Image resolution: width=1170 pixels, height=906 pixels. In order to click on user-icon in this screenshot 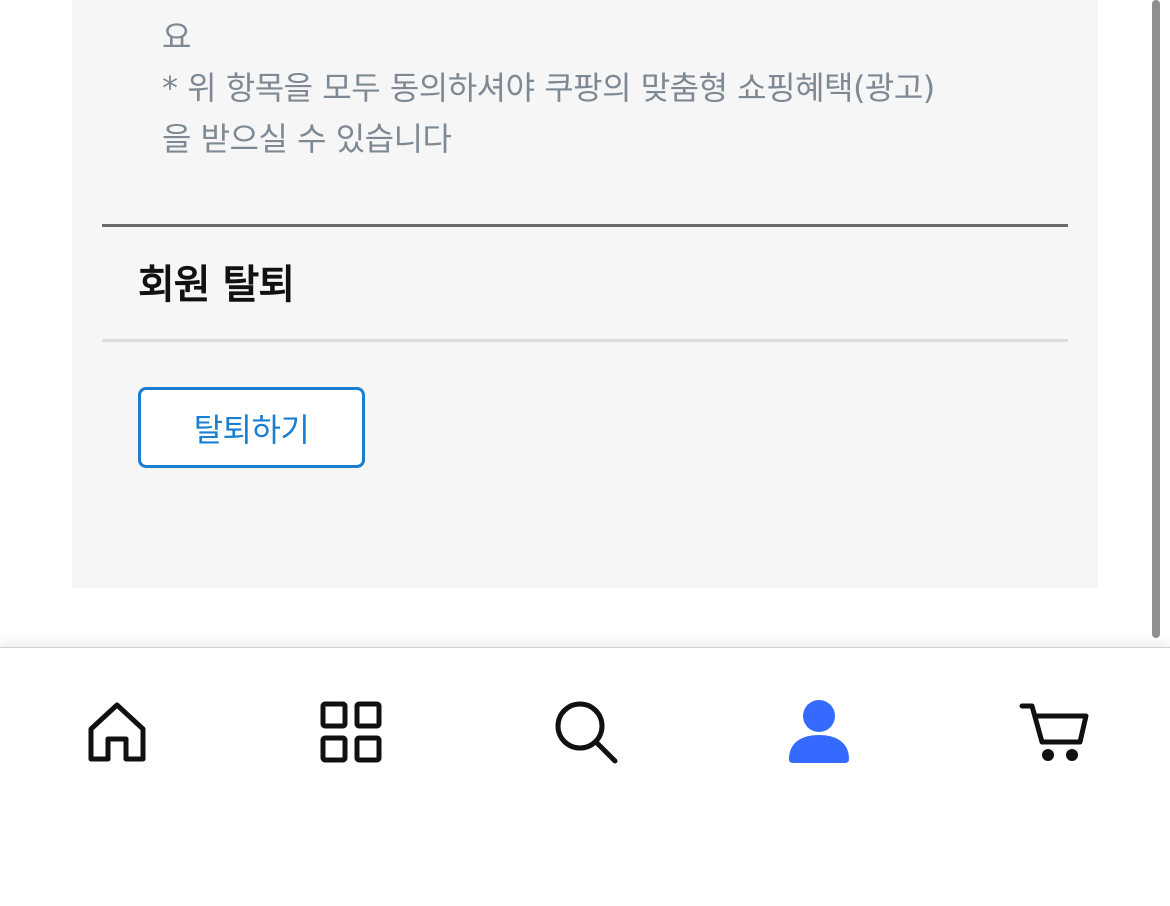, I will do `click(819, 732)`.